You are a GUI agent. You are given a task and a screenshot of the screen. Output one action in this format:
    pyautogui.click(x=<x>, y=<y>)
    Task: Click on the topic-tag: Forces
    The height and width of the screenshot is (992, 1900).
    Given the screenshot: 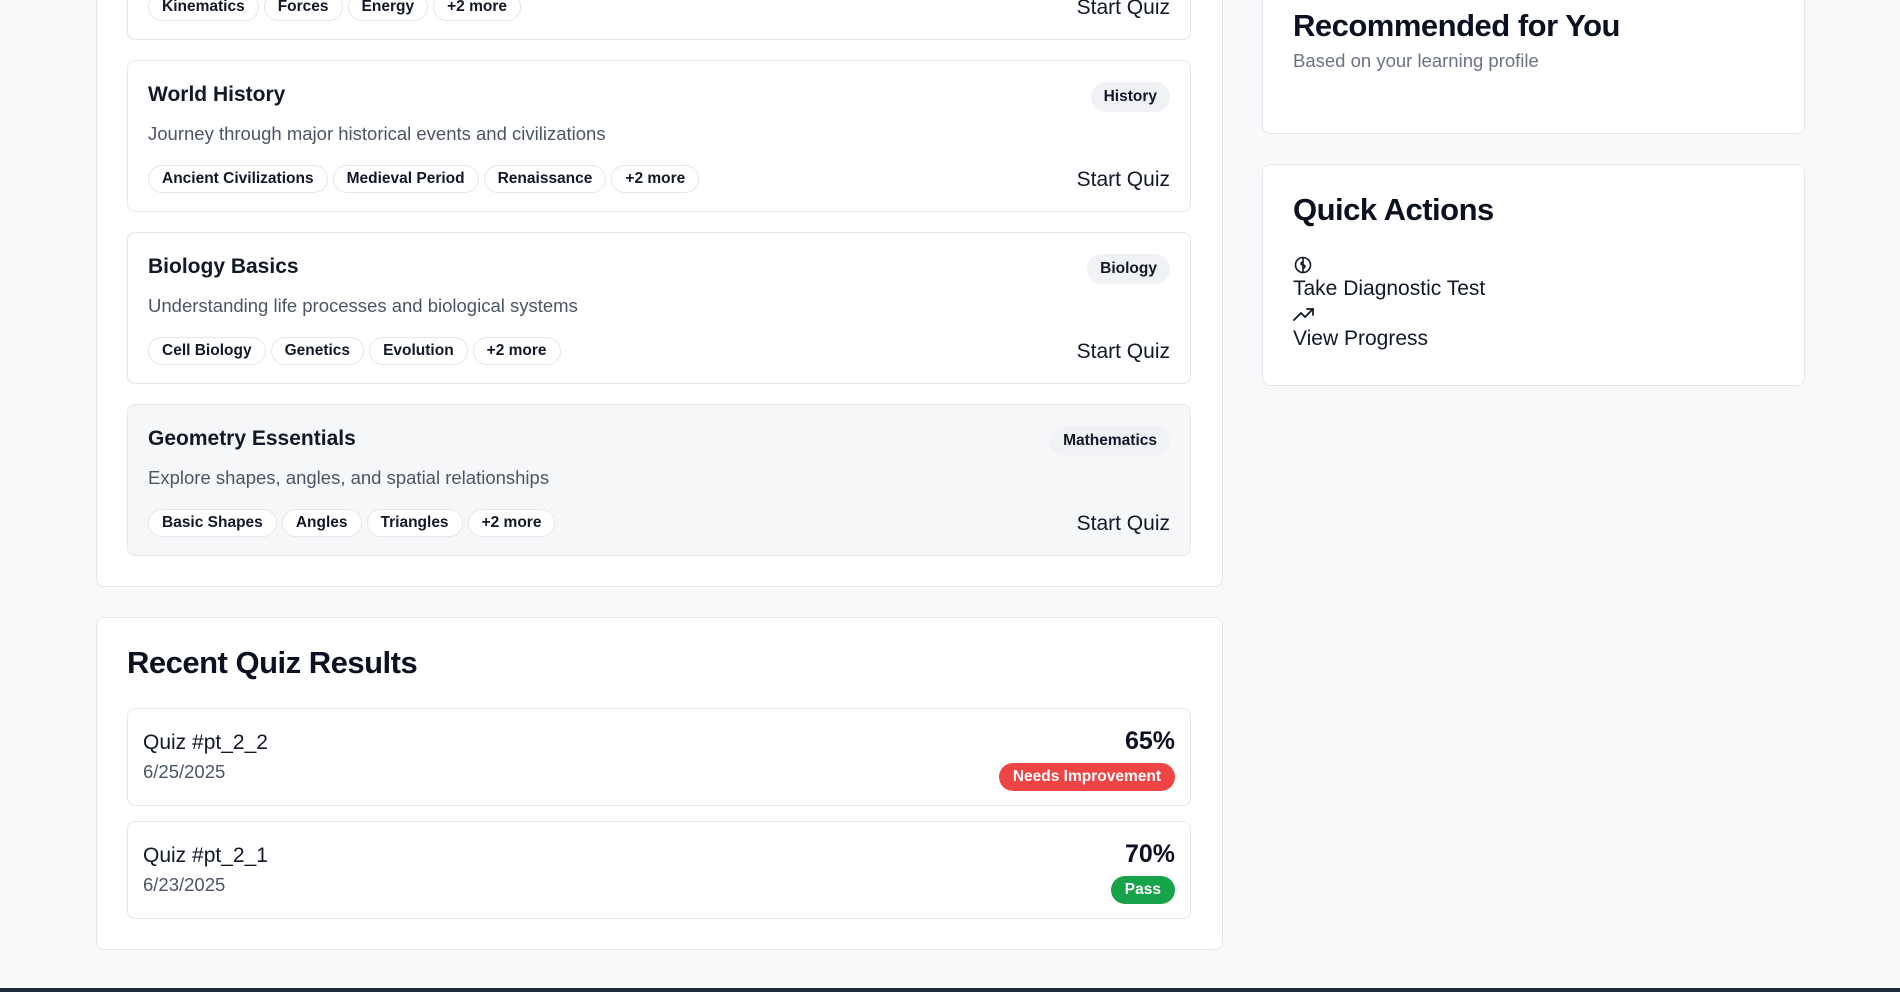 What is the action you would take?
    pyautogui.click(x=303, y=10)
    